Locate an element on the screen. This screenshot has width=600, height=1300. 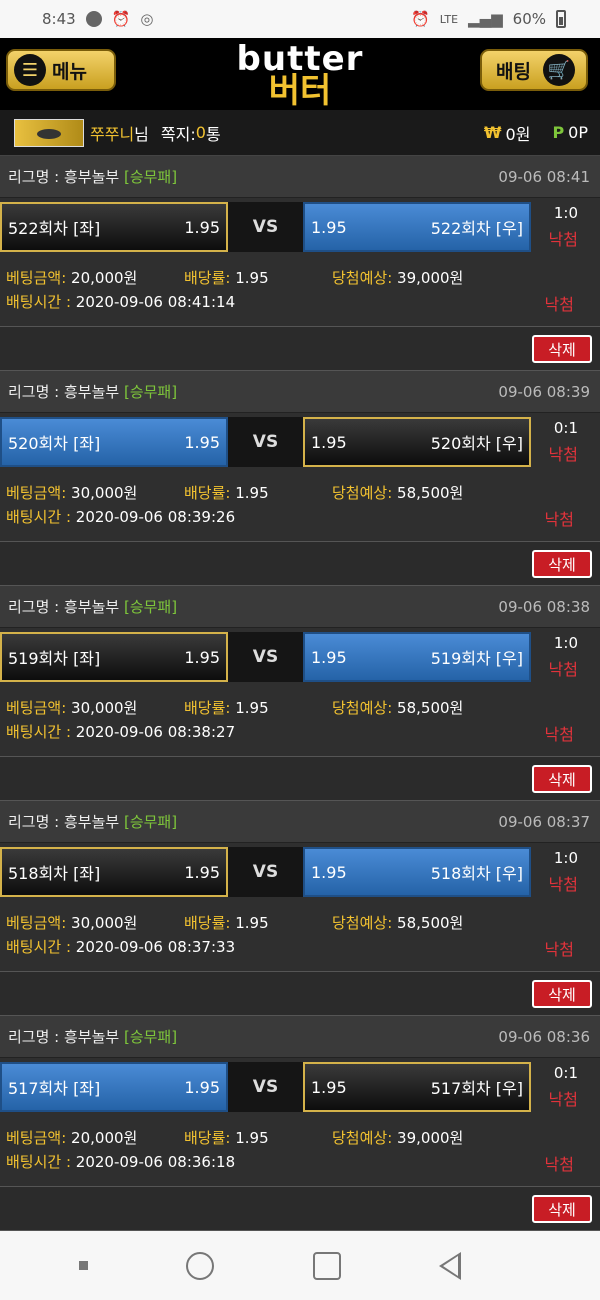
point-balance: 0P is located at coordinates (578, 132).